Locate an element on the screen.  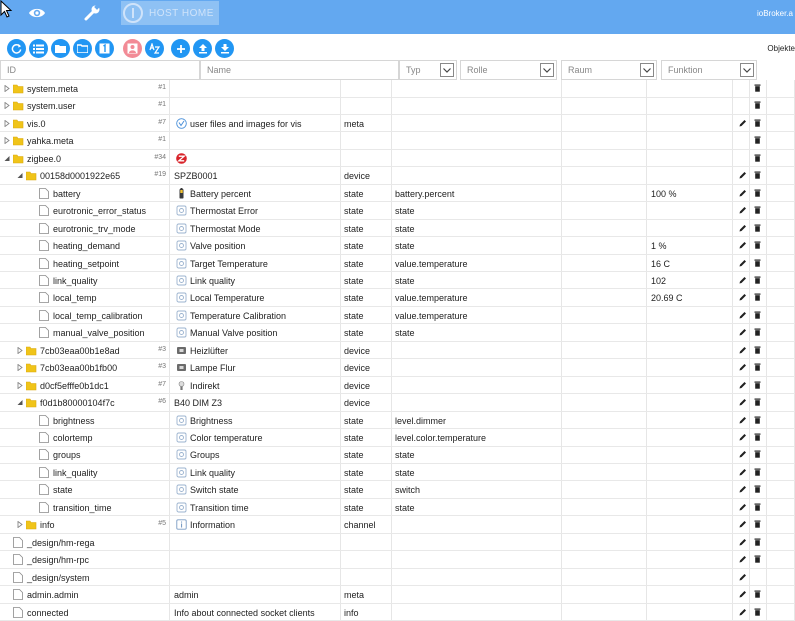
table-row: link_qualityLink qualitystatestate102 is located at coordinates (397, 281).